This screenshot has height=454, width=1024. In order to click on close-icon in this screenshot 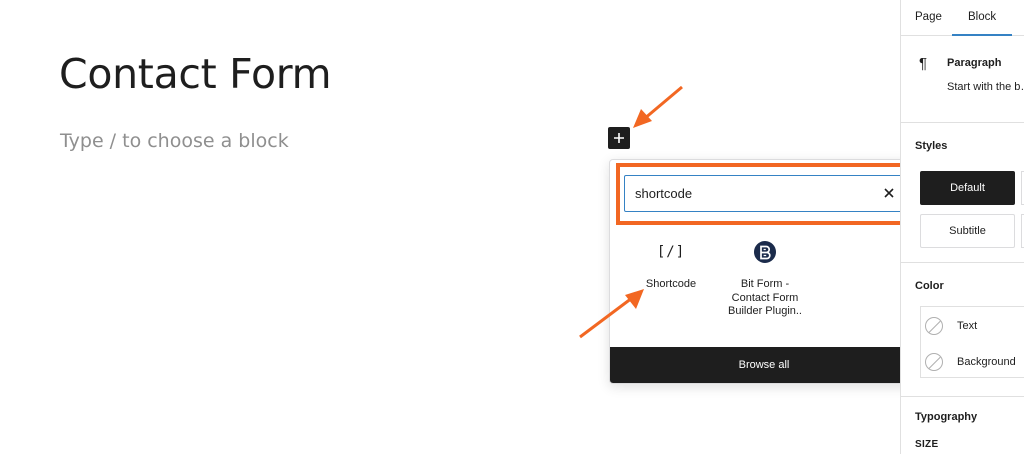, I will do `click(889, 193)`.